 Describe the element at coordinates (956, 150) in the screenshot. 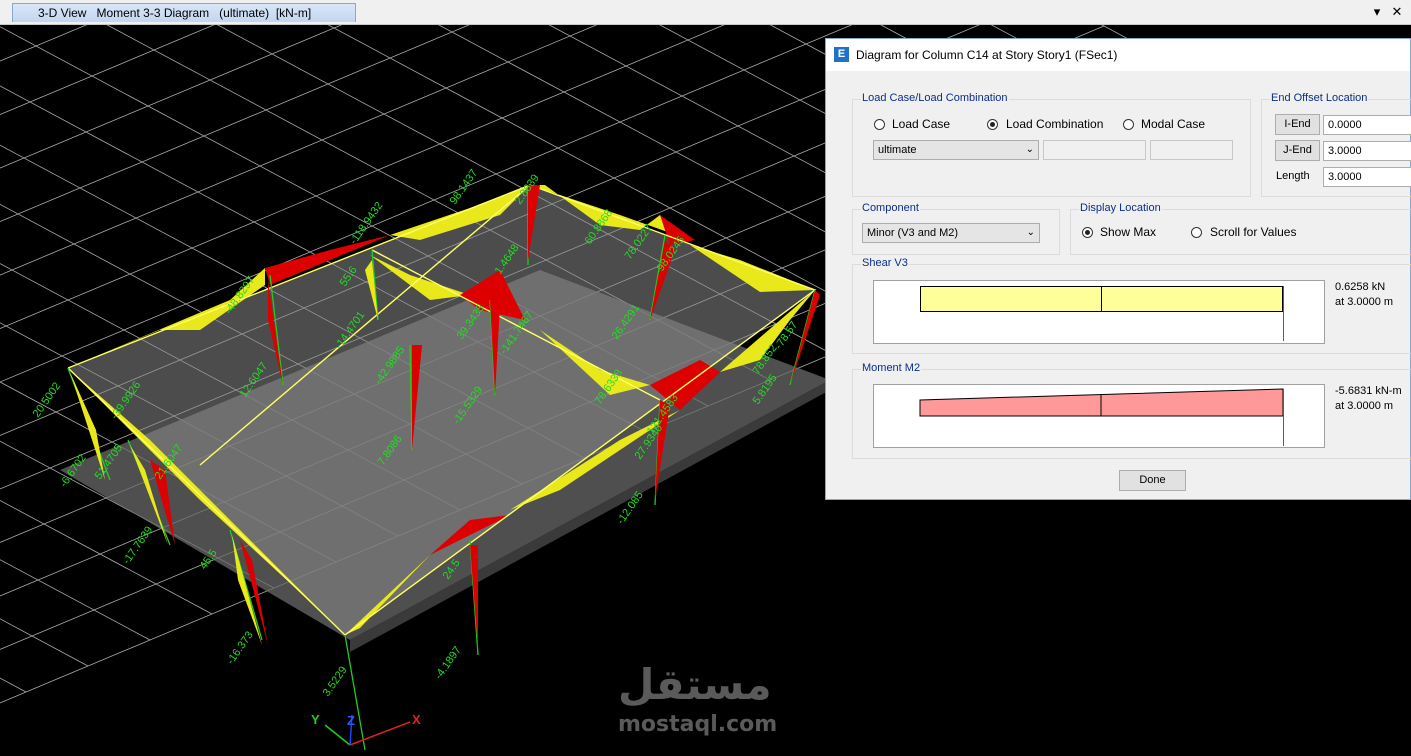

I see `load-combination-select: ultimate ⌄` at that location.